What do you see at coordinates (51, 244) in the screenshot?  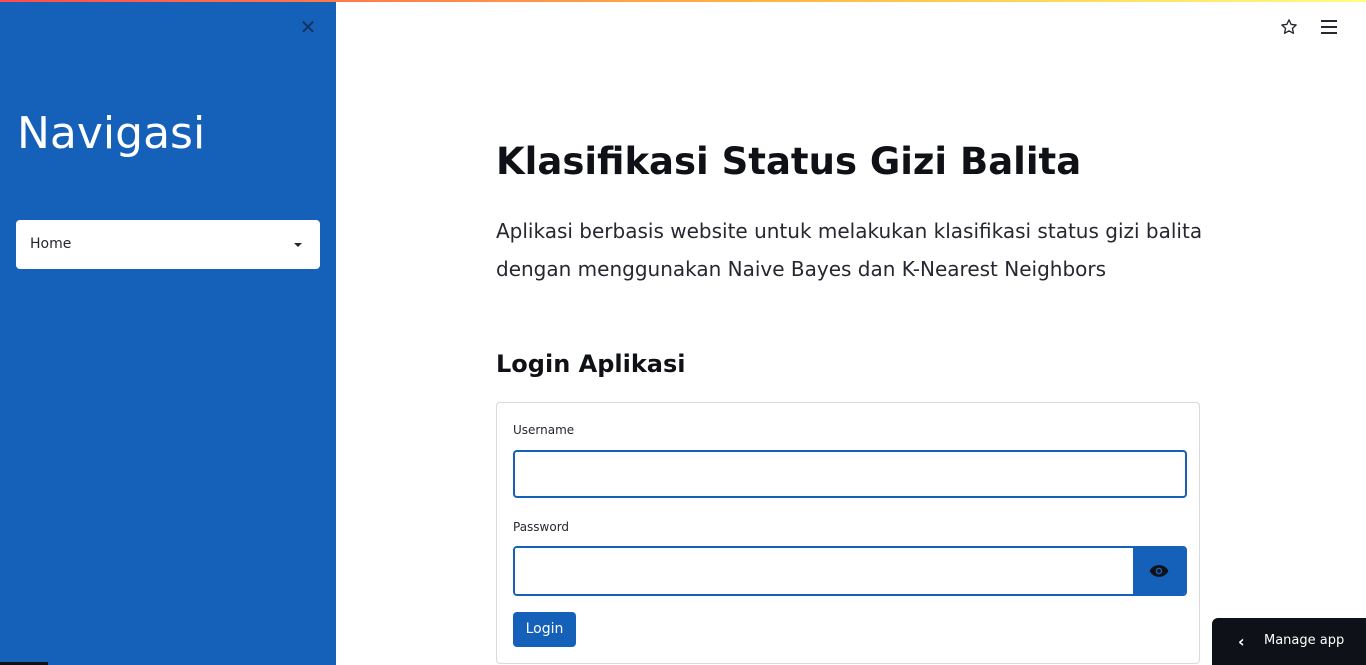 I see `page-select-value: Home` at bounding box center [51, 244].